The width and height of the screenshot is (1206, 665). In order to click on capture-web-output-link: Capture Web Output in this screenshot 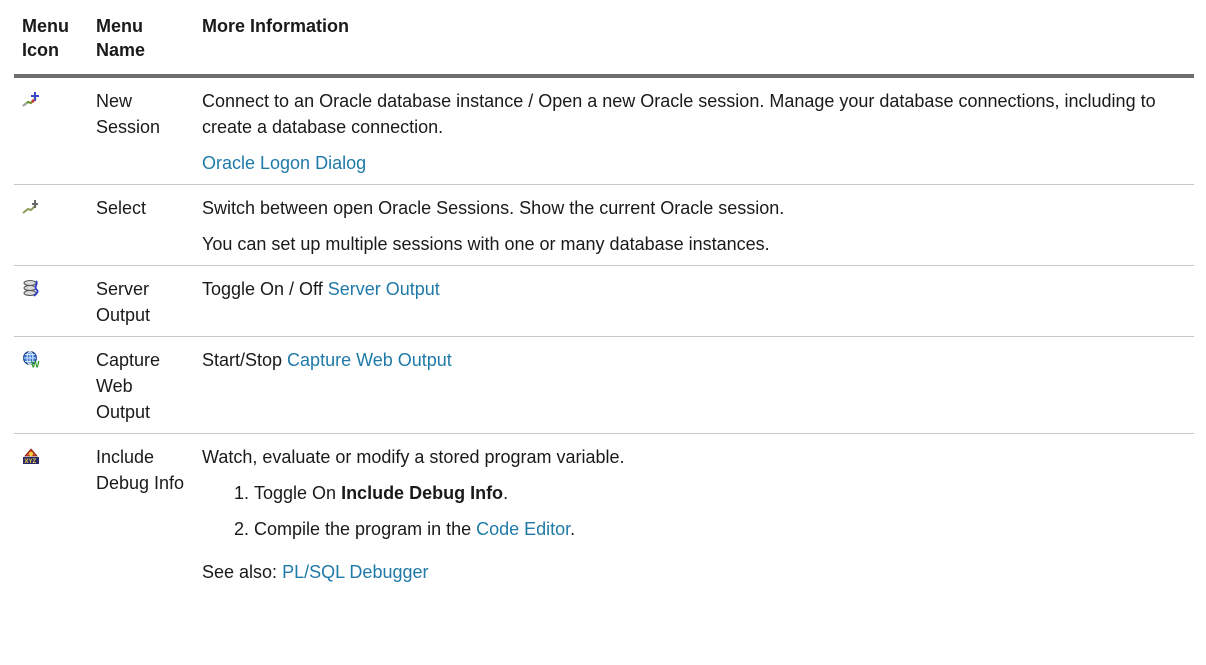, I will do `click(369, 360)`.